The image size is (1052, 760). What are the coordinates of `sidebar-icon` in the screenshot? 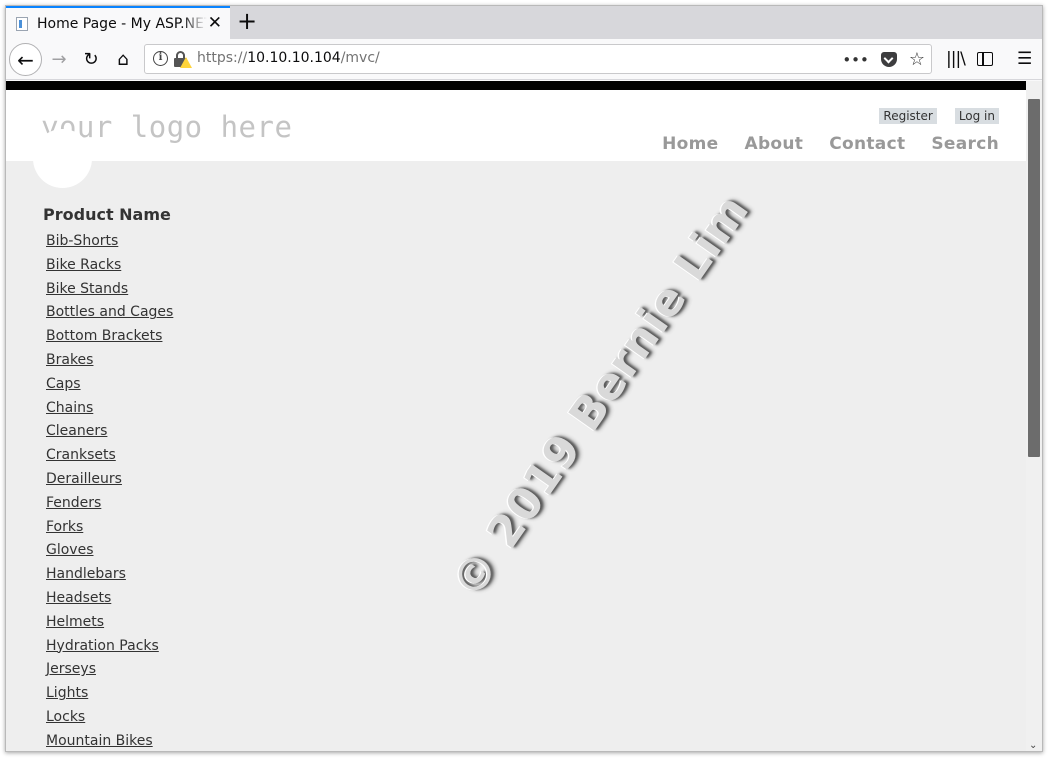 It's located at (985, 59).